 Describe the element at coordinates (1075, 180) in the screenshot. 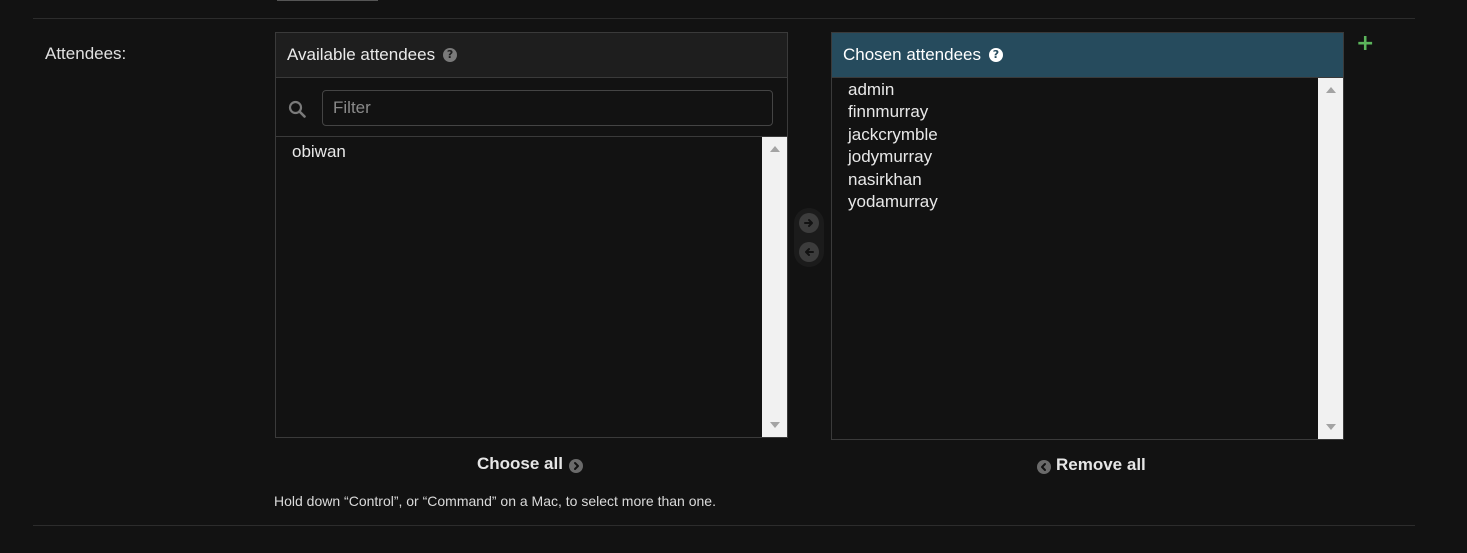

I see `chosen-option: nasirkhan` at that location.